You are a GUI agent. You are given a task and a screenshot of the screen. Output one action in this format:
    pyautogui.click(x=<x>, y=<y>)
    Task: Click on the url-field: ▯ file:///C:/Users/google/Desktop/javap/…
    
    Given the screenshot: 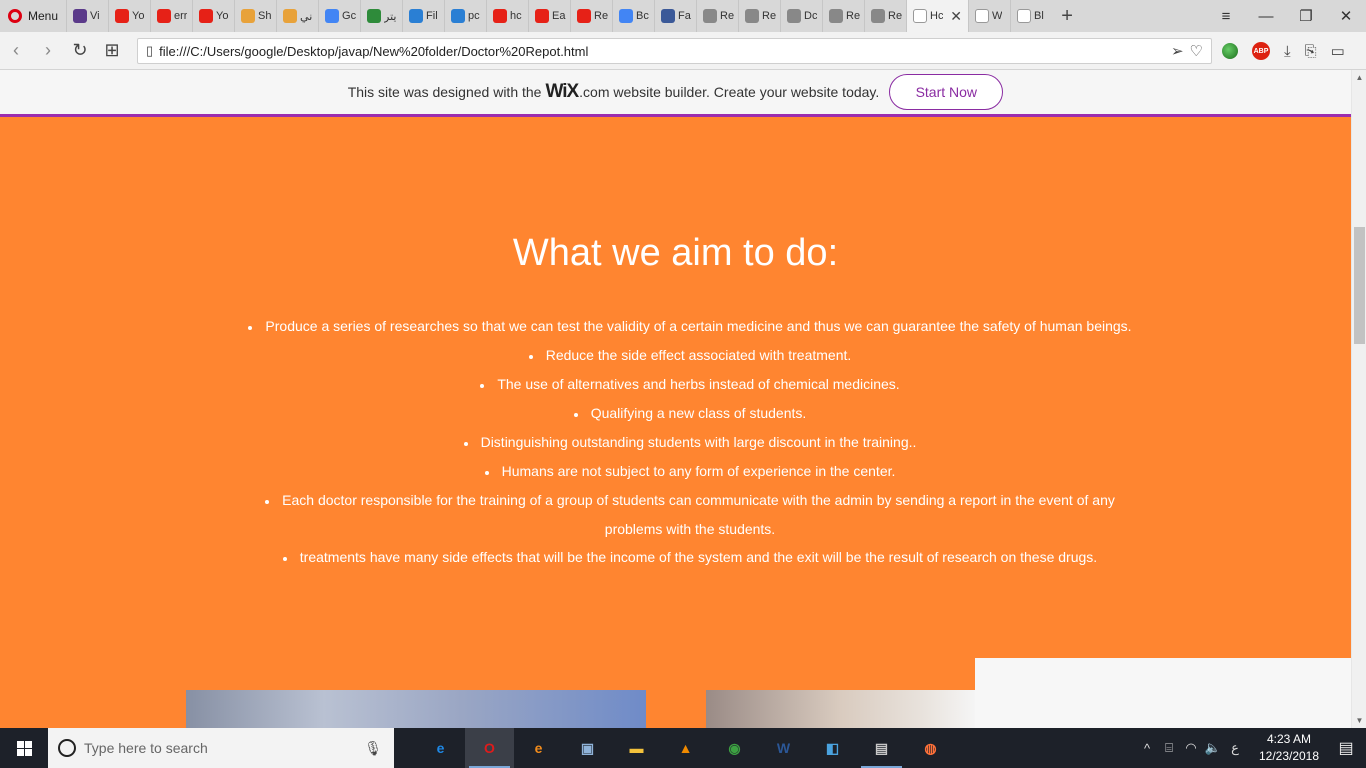 What is the action you would take?
    pyautogui.click(x=674, y=51)
    